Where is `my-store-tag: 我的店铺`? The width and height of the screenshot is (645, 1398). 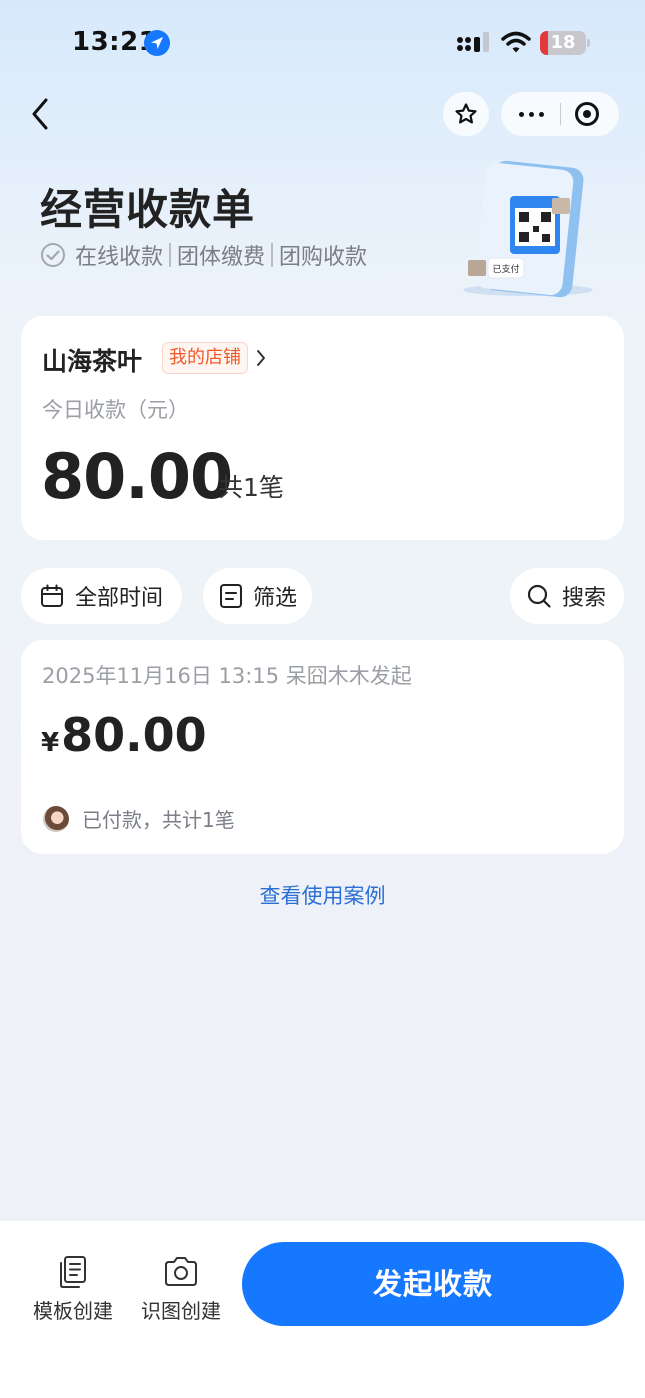 my-store-tag: 我的店铺 is located at coordinates (205, 358).